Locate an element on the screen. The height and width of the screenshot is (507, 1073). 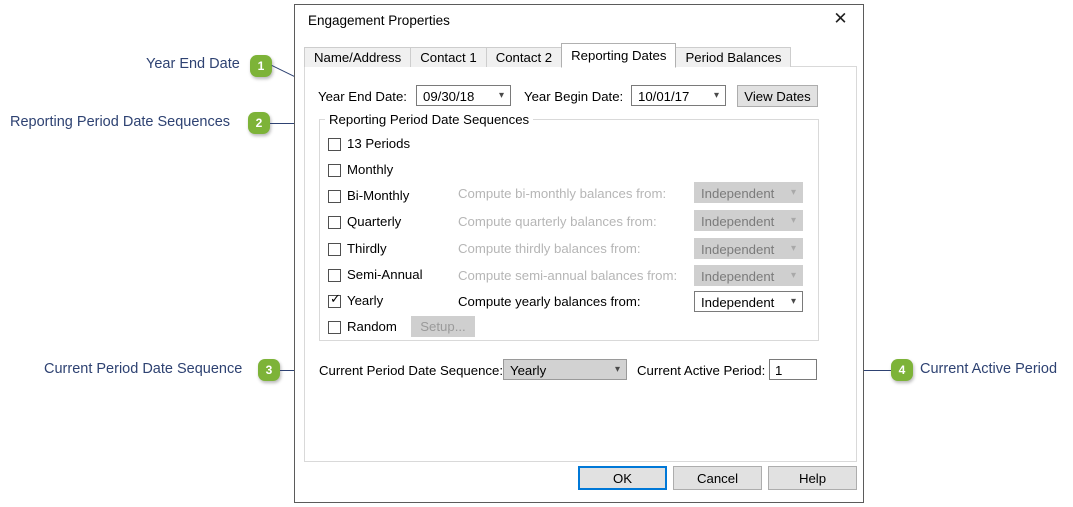
compute-yearly-combo: Independent ▾ is located at coordinates (748, 301).